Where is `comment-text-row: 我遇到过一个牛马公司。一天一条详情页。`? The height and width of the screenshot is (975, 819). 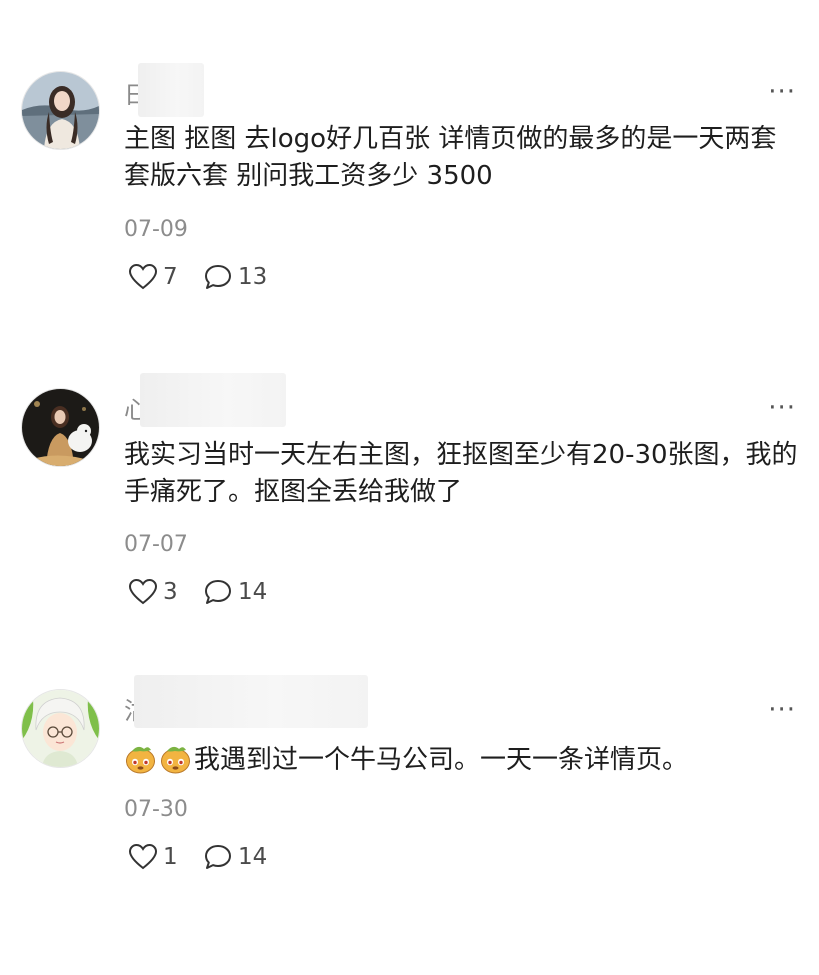 comment-text-row: 我遇到过一个牛马公司。一天一条详情页。 is located at coordinates (464, 763).